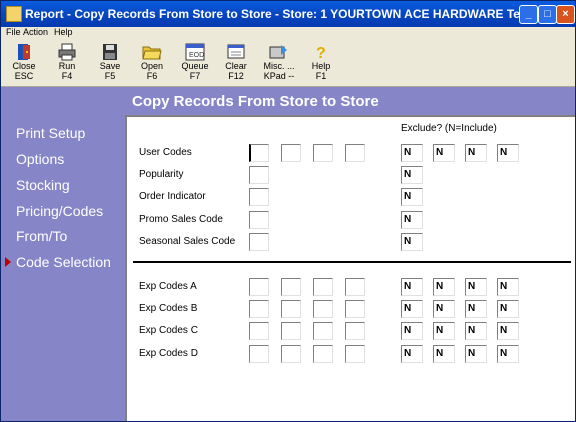 The image size is (576, 422). Describe the element at coordinates (476, 287) in the screenshot. I see `exp-code-a-3-exclude: N` at that location.